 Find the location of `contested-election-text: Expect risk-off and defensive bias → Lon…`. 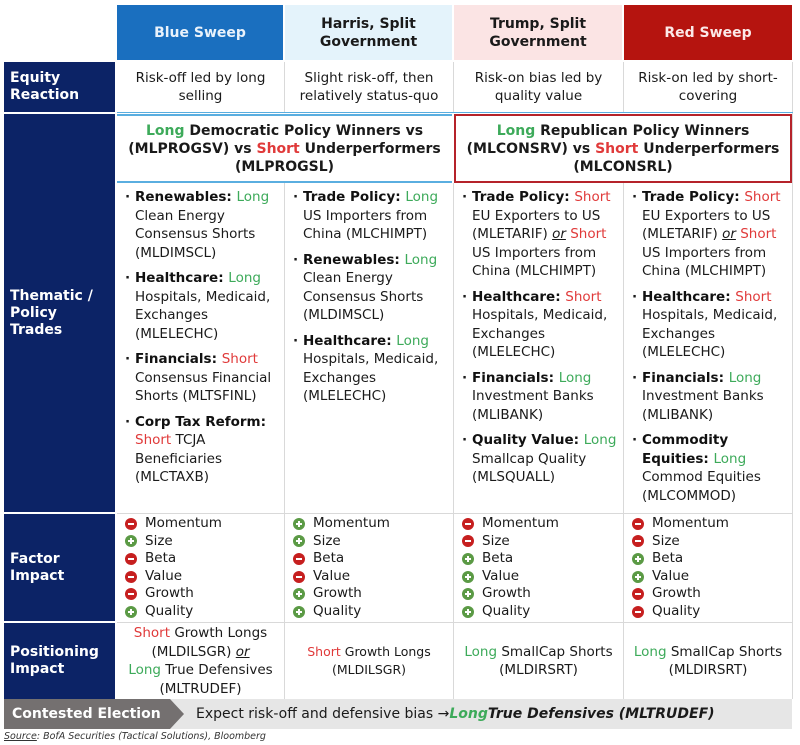

contested-election-text: Expect risk-off and defensive bias → Lon… is located at coordinates (455, 714).